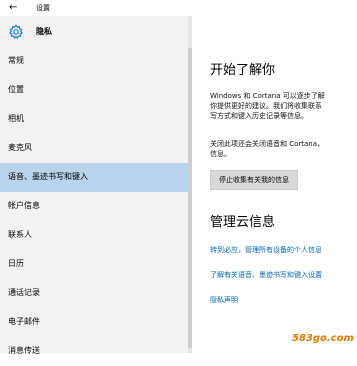 This screenshot has width=357, height=366. What do you see at coordinates (266, 250) in the screenshot?
I see `bing-manage-info-link: 转到必应，管理所有设备的个人信息` at bounding box center [266, 250].